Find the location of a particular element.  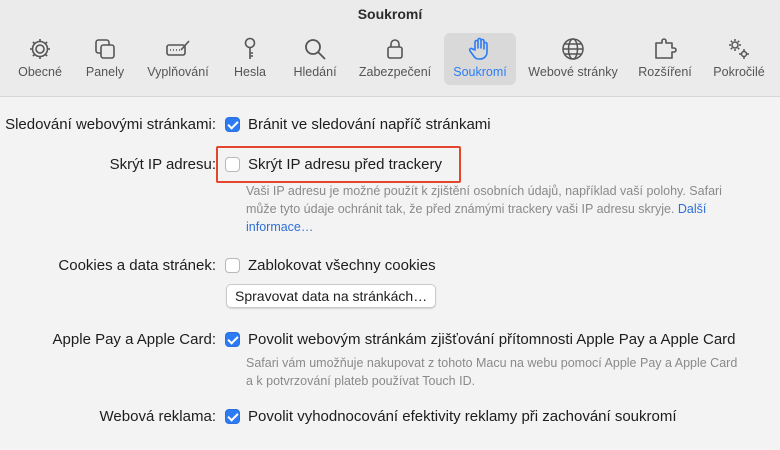

tracking-option: Bránit ve sledování napříč stránkami is located at coordinates (369, 124).